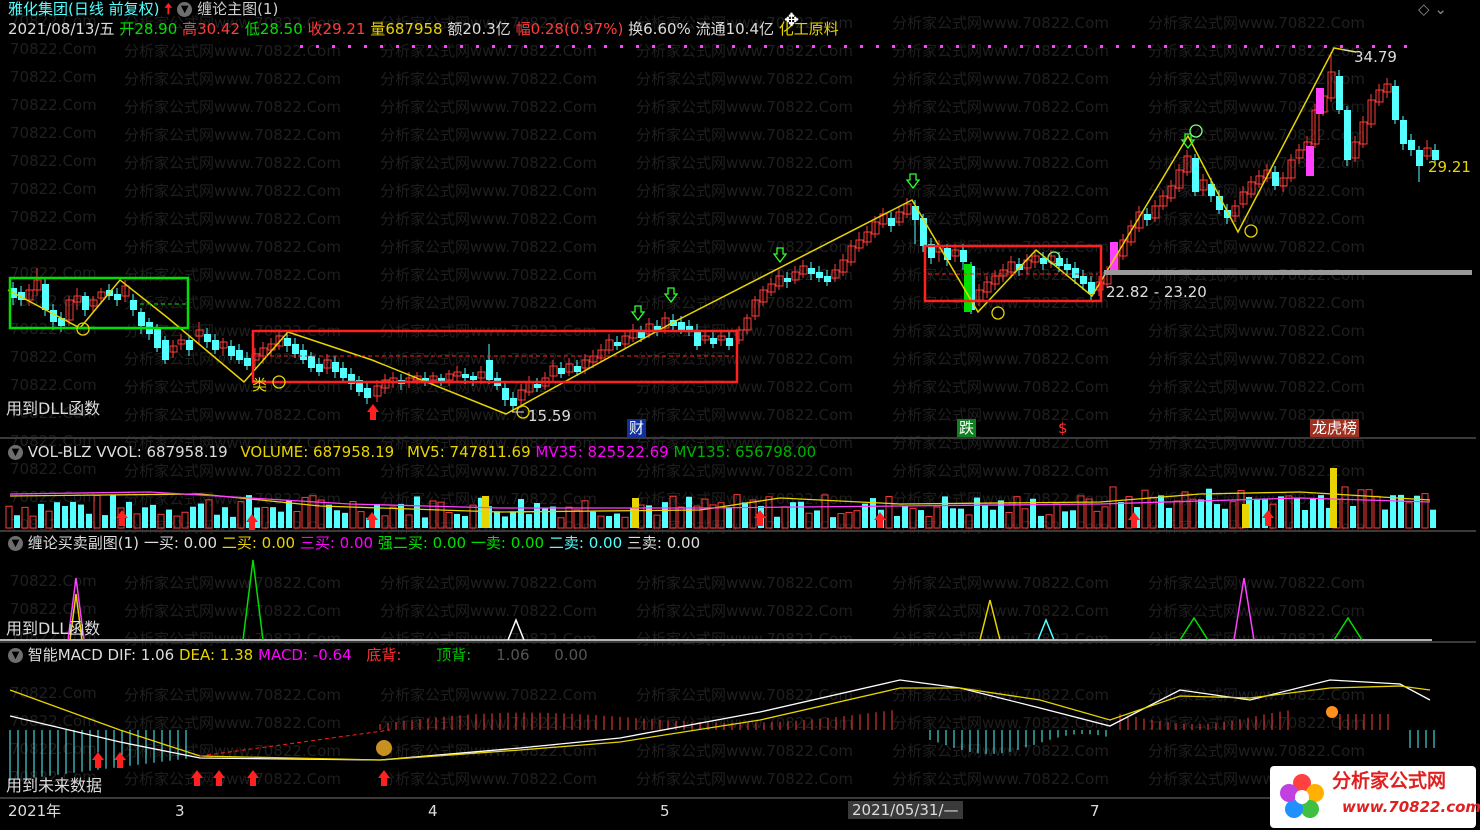 This screenshot has width=1480, height=830. I want to click on event-dividend: $, so click(1063, 428).